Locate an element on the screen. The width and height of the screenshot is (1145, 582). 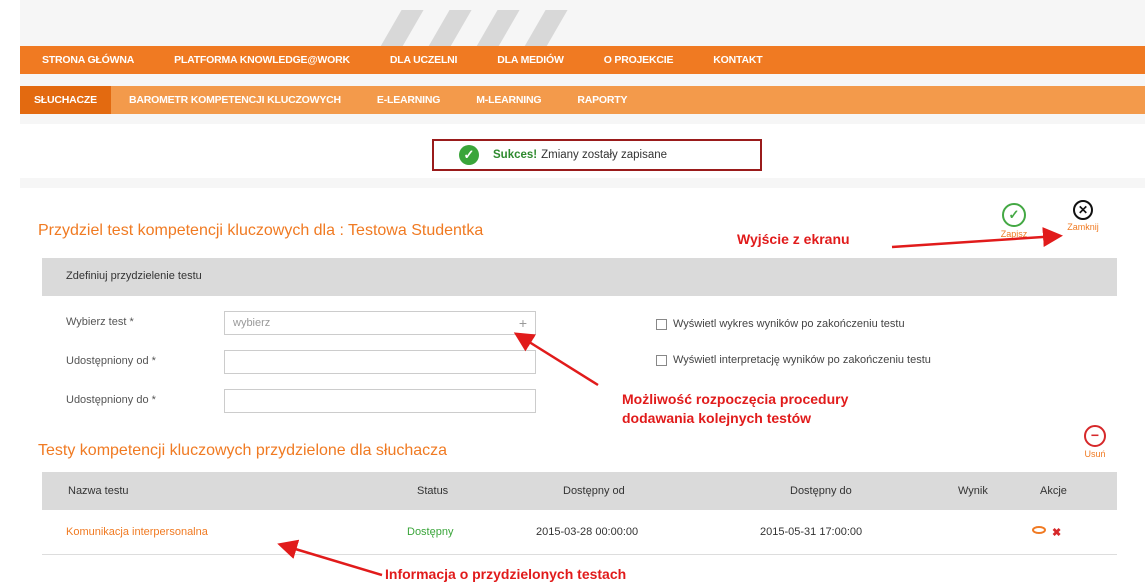
arrow-to-plus is located at coordinates (556, 359).